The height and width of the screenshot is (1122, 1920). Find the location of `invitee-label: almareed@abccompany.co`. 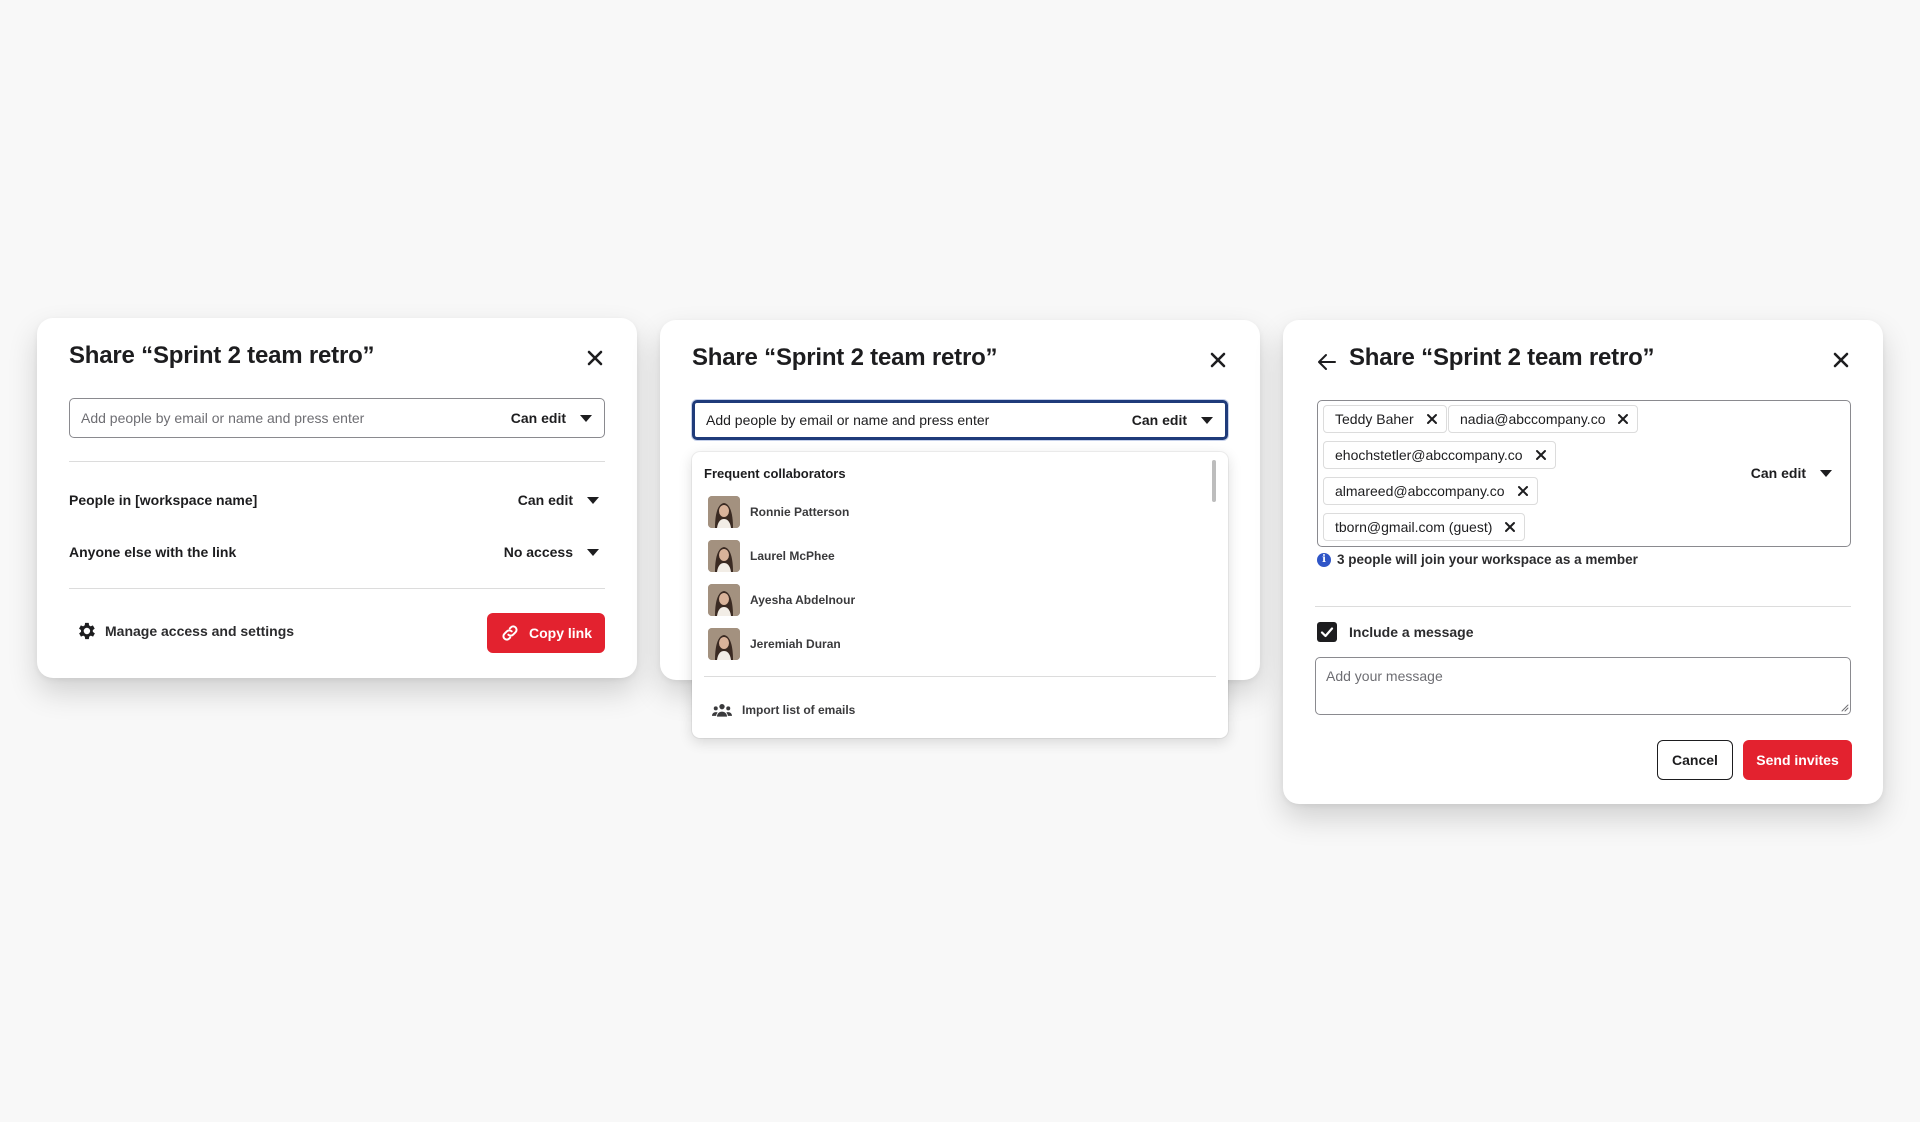

invitee-label: almareed@abccompany.co is located at coordinates (1420, 491).